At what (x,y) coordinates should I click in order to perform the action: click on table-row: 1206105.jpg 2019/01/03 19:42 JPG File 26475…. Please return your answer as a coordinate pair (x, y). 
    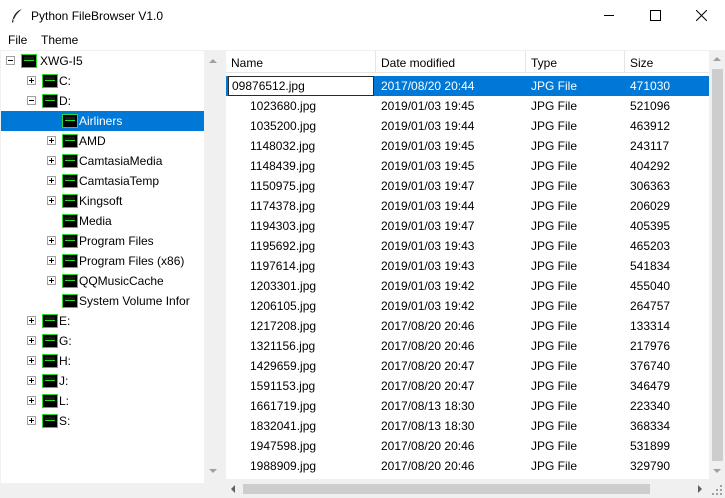
    Looking at the image, I should click on (467, 306).